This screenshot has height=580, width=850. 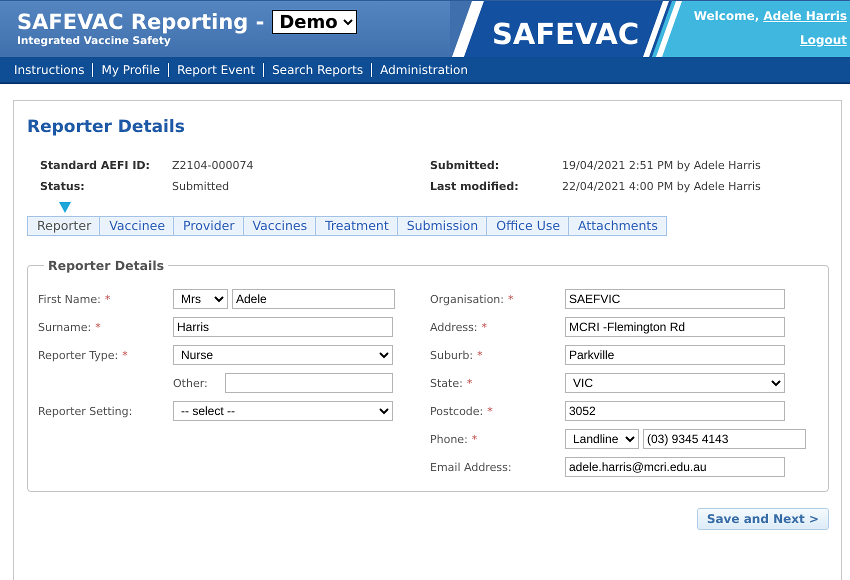 What do you see at coordinates (675, 383) in the screenshot?
I see `dropdown: VIC` at bounding box center [675, 383].